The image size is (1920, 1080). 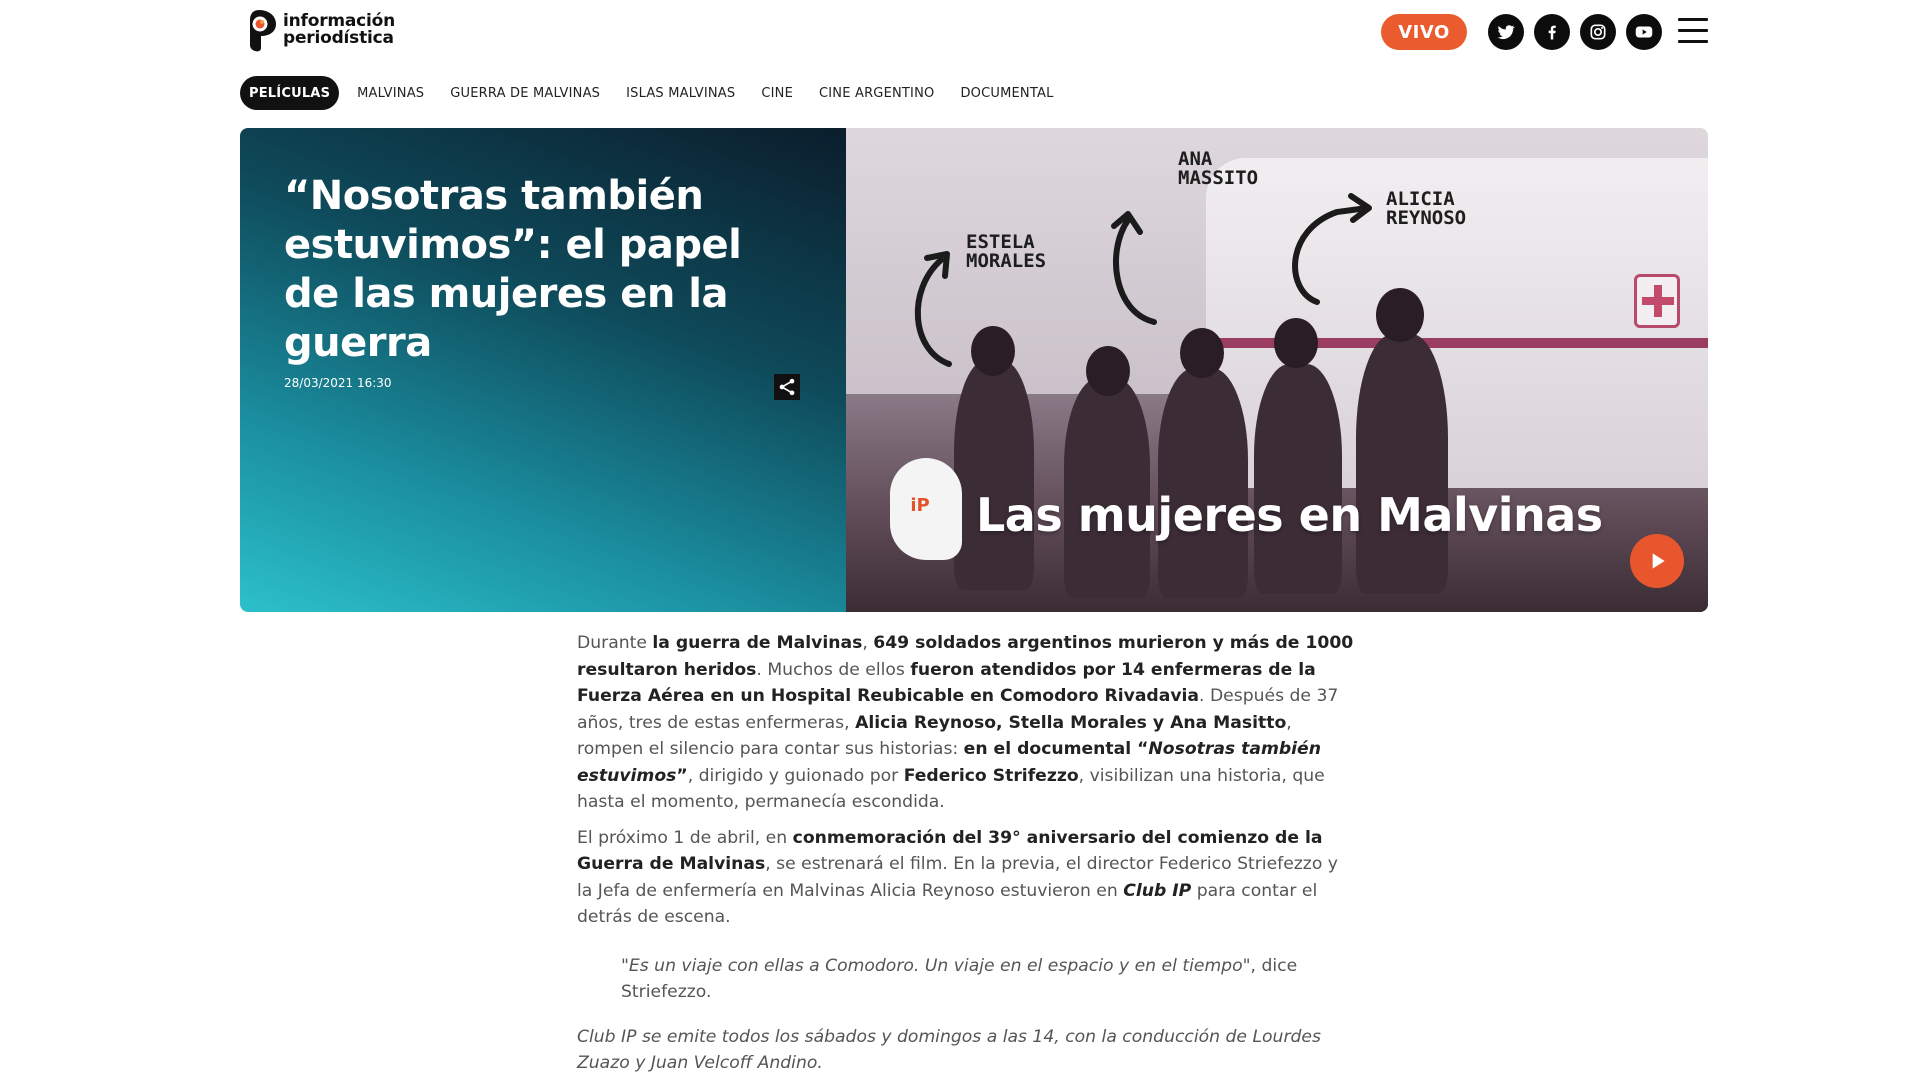 I want to click on logo-icon, so click(x=263, y=31).